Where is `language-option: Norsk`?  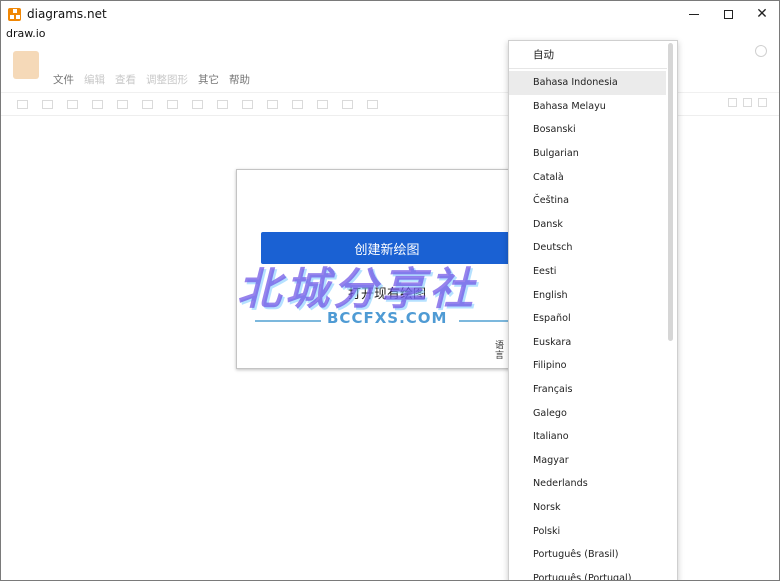 language-option: Norsk is located at coordinates (587, 508).